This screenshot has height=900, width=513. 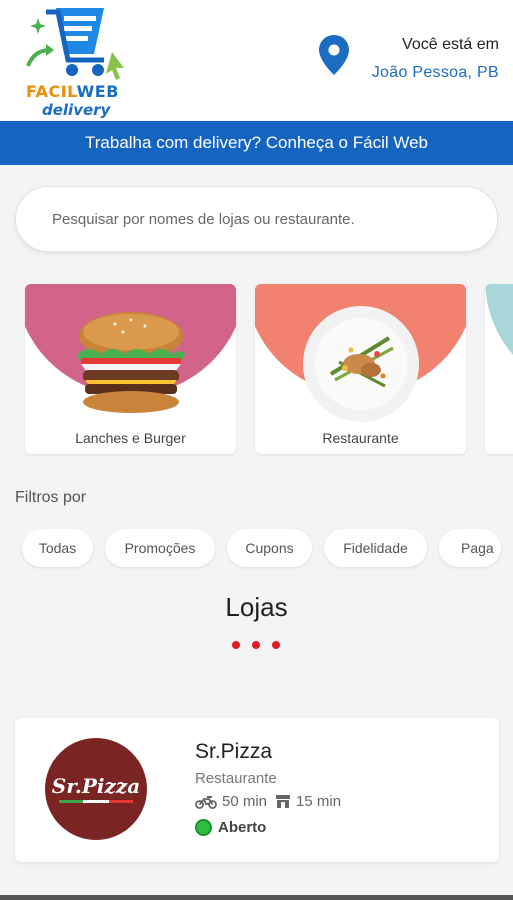 What do you see at coordinates (75, 44) in the screenshot?
I see `cart-logo-icon` at bounding box center [75, 44].